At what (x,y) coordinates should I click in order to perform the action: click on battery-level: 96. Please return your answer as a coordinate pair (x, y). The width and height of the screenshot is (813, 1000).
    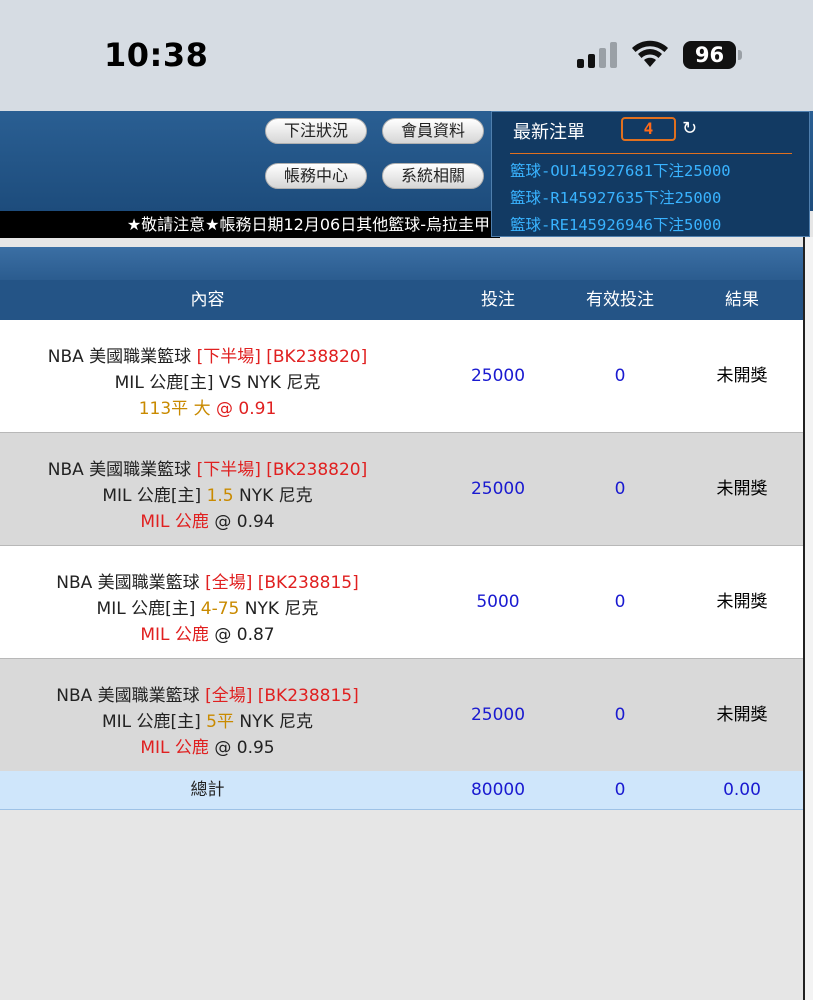
    Looking at the image, I should click on (709, 55).